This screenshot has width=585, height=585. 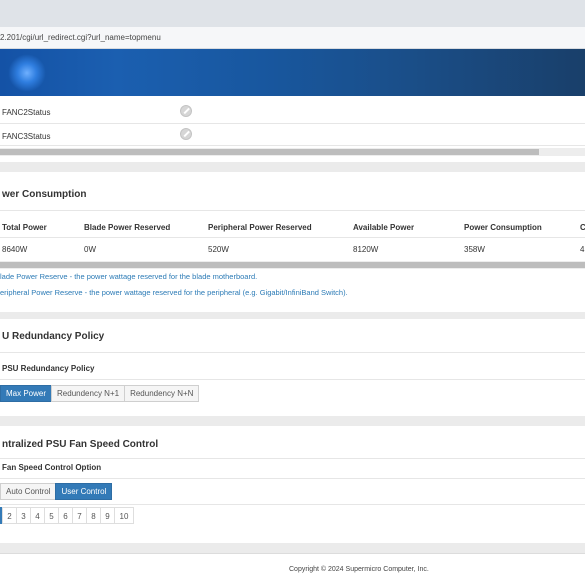 I want to click on power-section-title: wer Consumption, so click(x=44, y=194).